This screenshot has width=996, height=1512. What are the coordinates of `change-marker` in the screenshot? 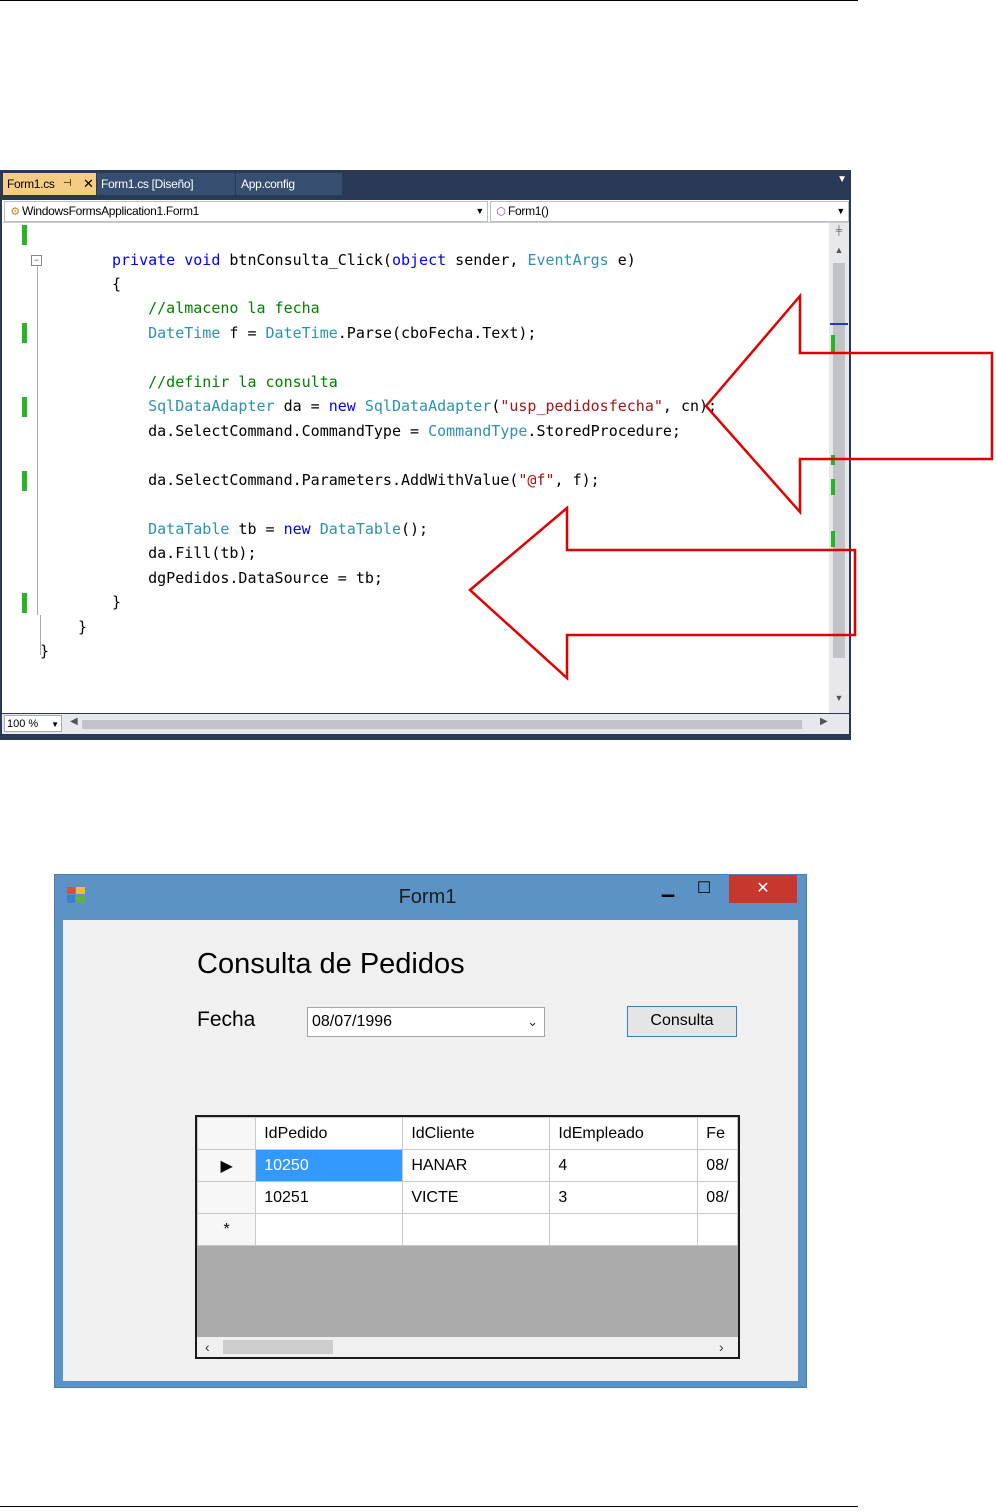 It's located at (833, 460).